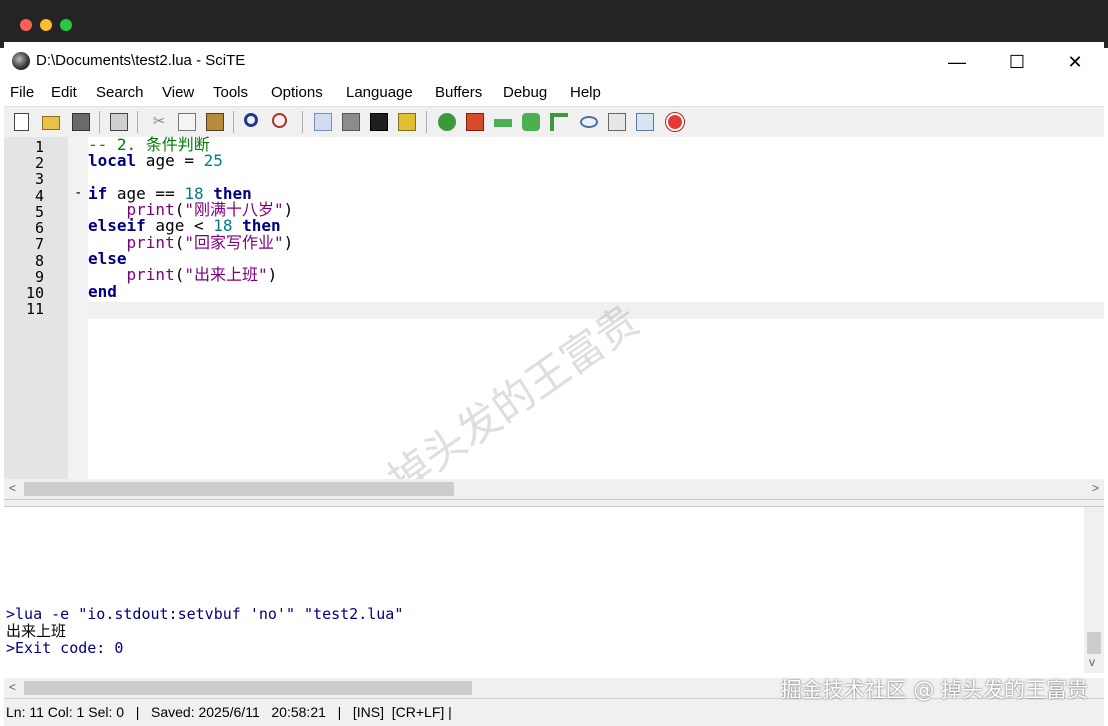 Image resolution: width=1108 pixels, height=726 pixels. What do you see at coordinates (559, 122) in the screenshot?
I see `step-out-icon` at bounding box center [559, 122].